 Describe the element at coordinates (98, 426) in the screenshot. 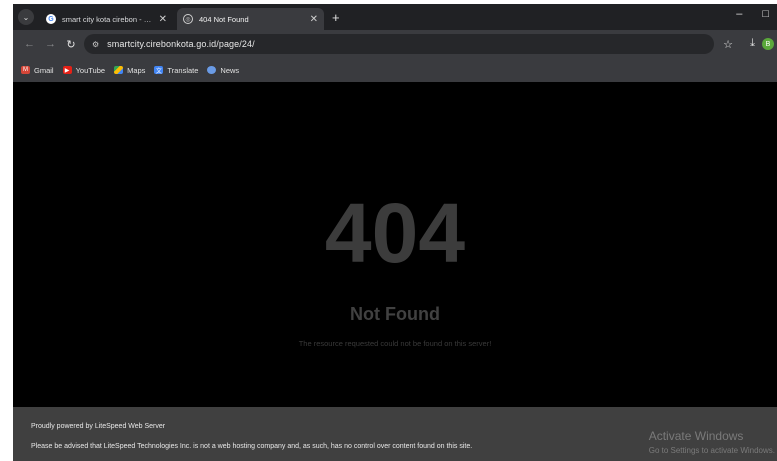

I see `powered-by-text: Proudly powered by LiteSpeed Web Server` at that location.